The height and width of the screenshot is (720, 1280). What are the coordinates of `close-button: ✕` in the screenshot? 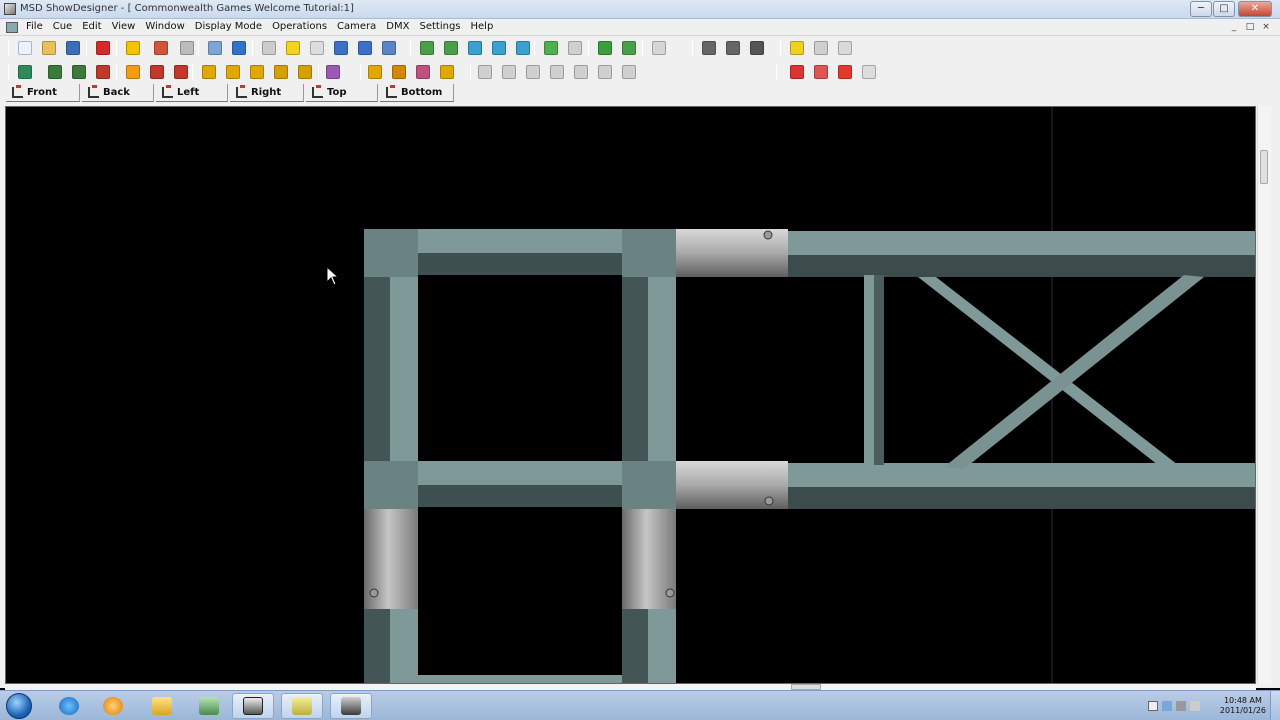 It's located at (1255, 9).